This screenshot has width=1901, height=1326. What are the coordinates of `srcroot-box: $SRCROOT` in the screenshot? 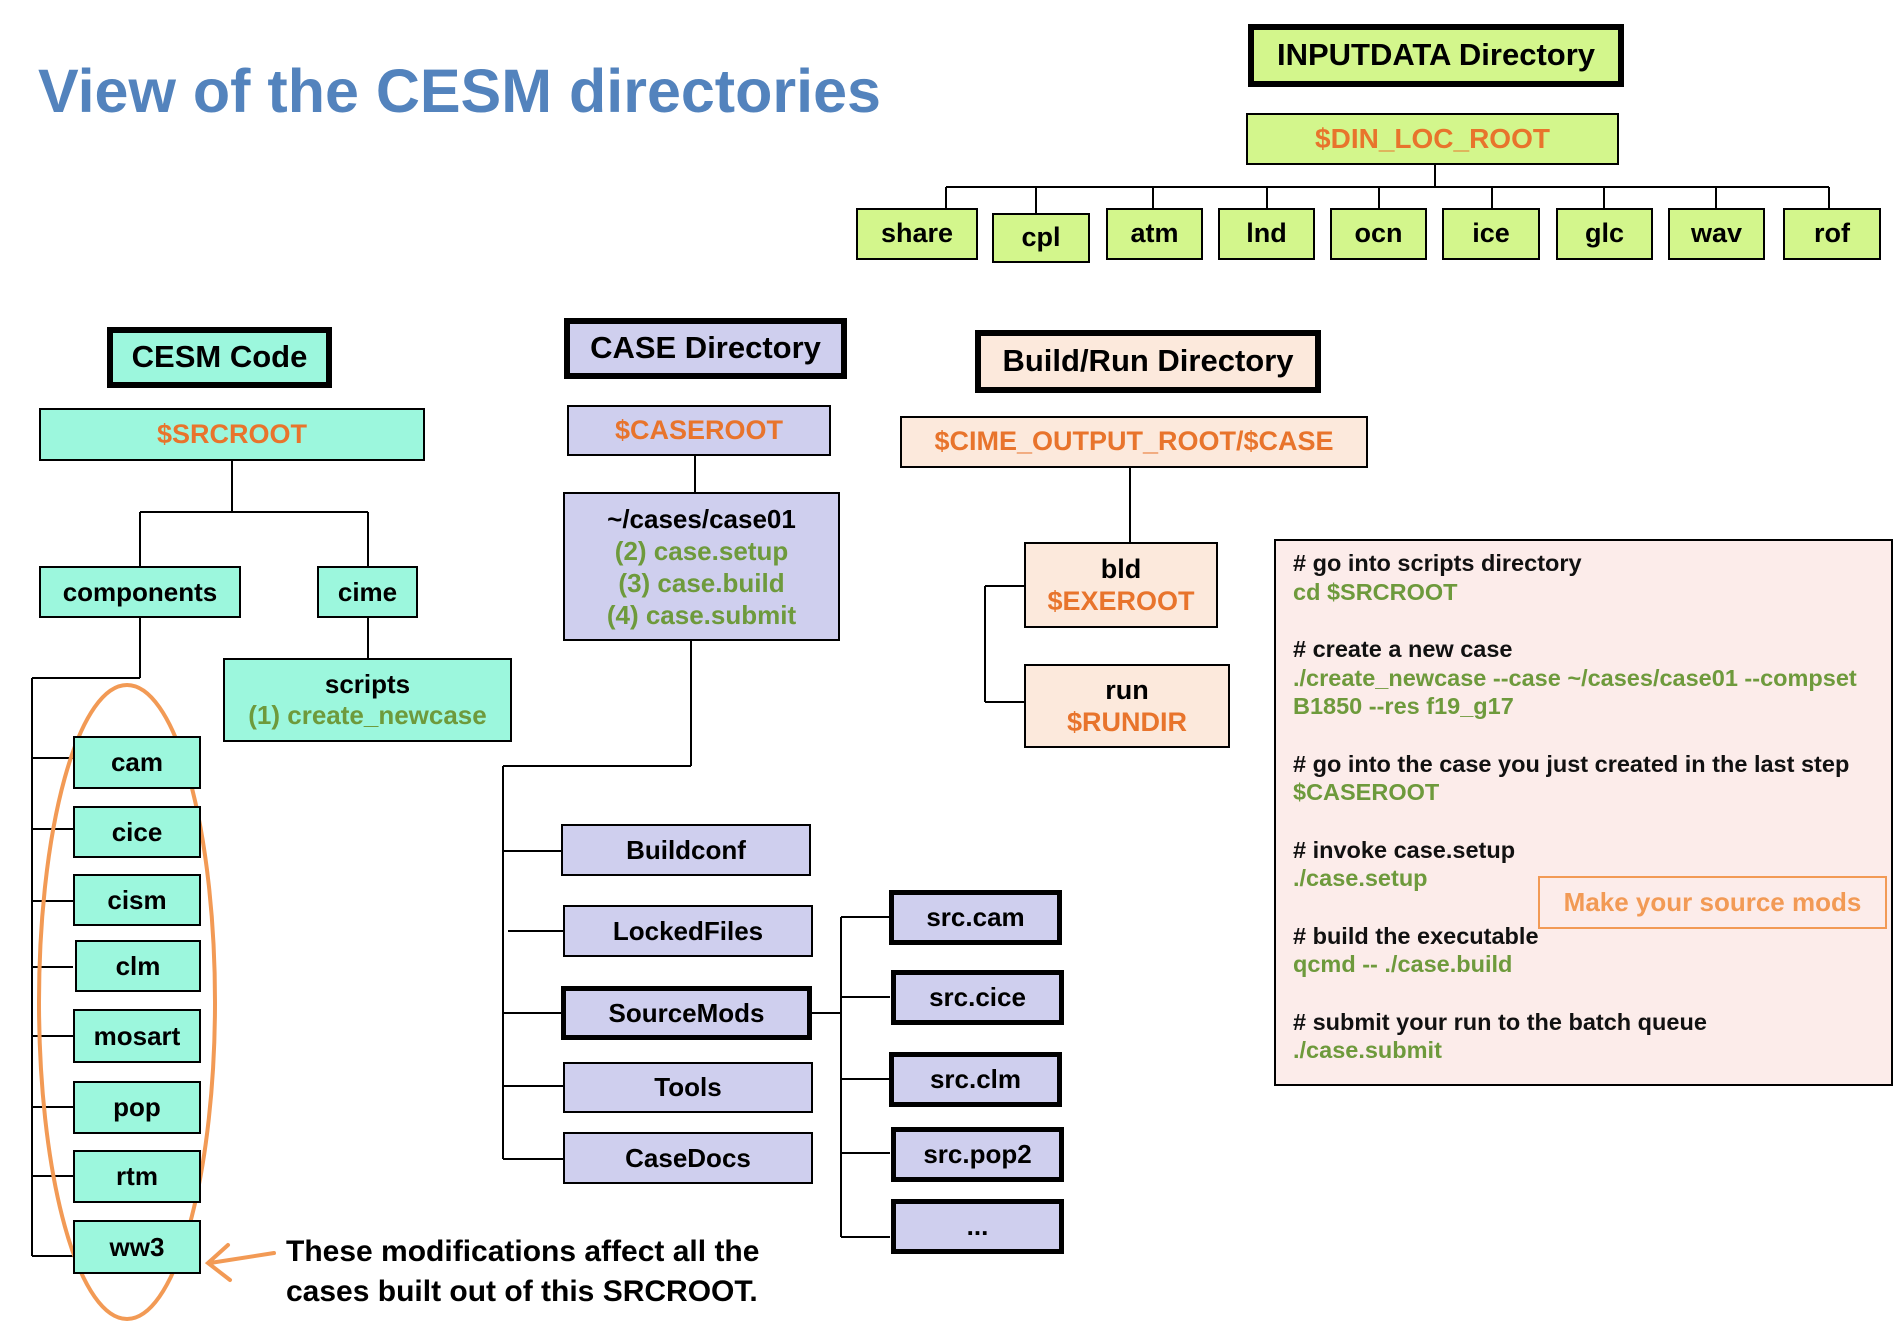 It's located at (232, 434).